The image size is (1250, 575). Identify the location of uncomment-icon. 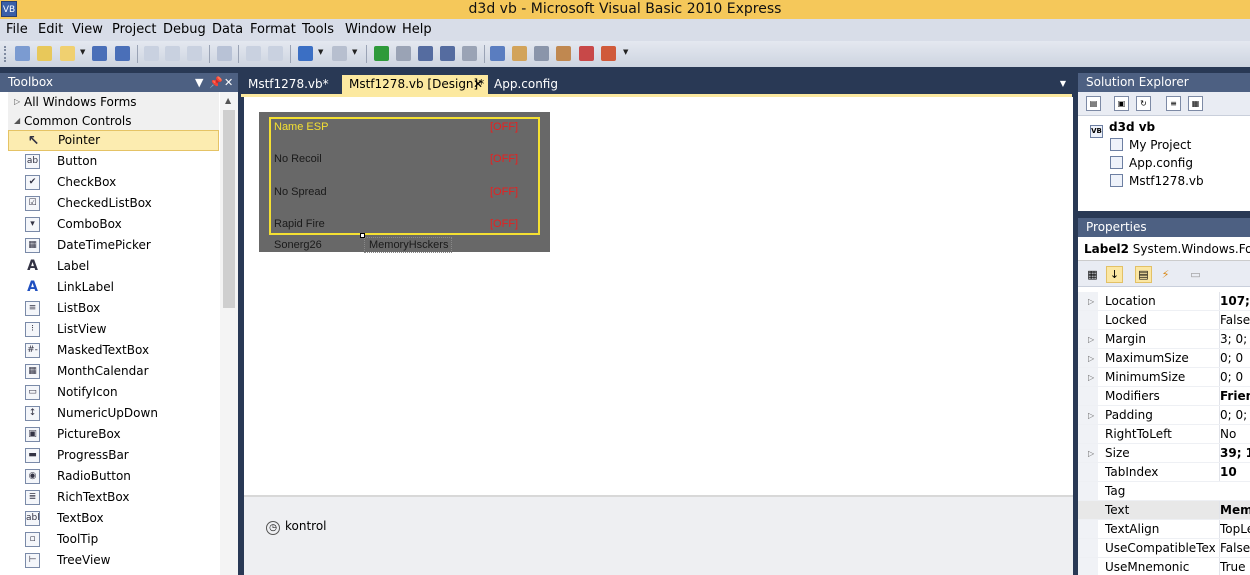
(275, 53).